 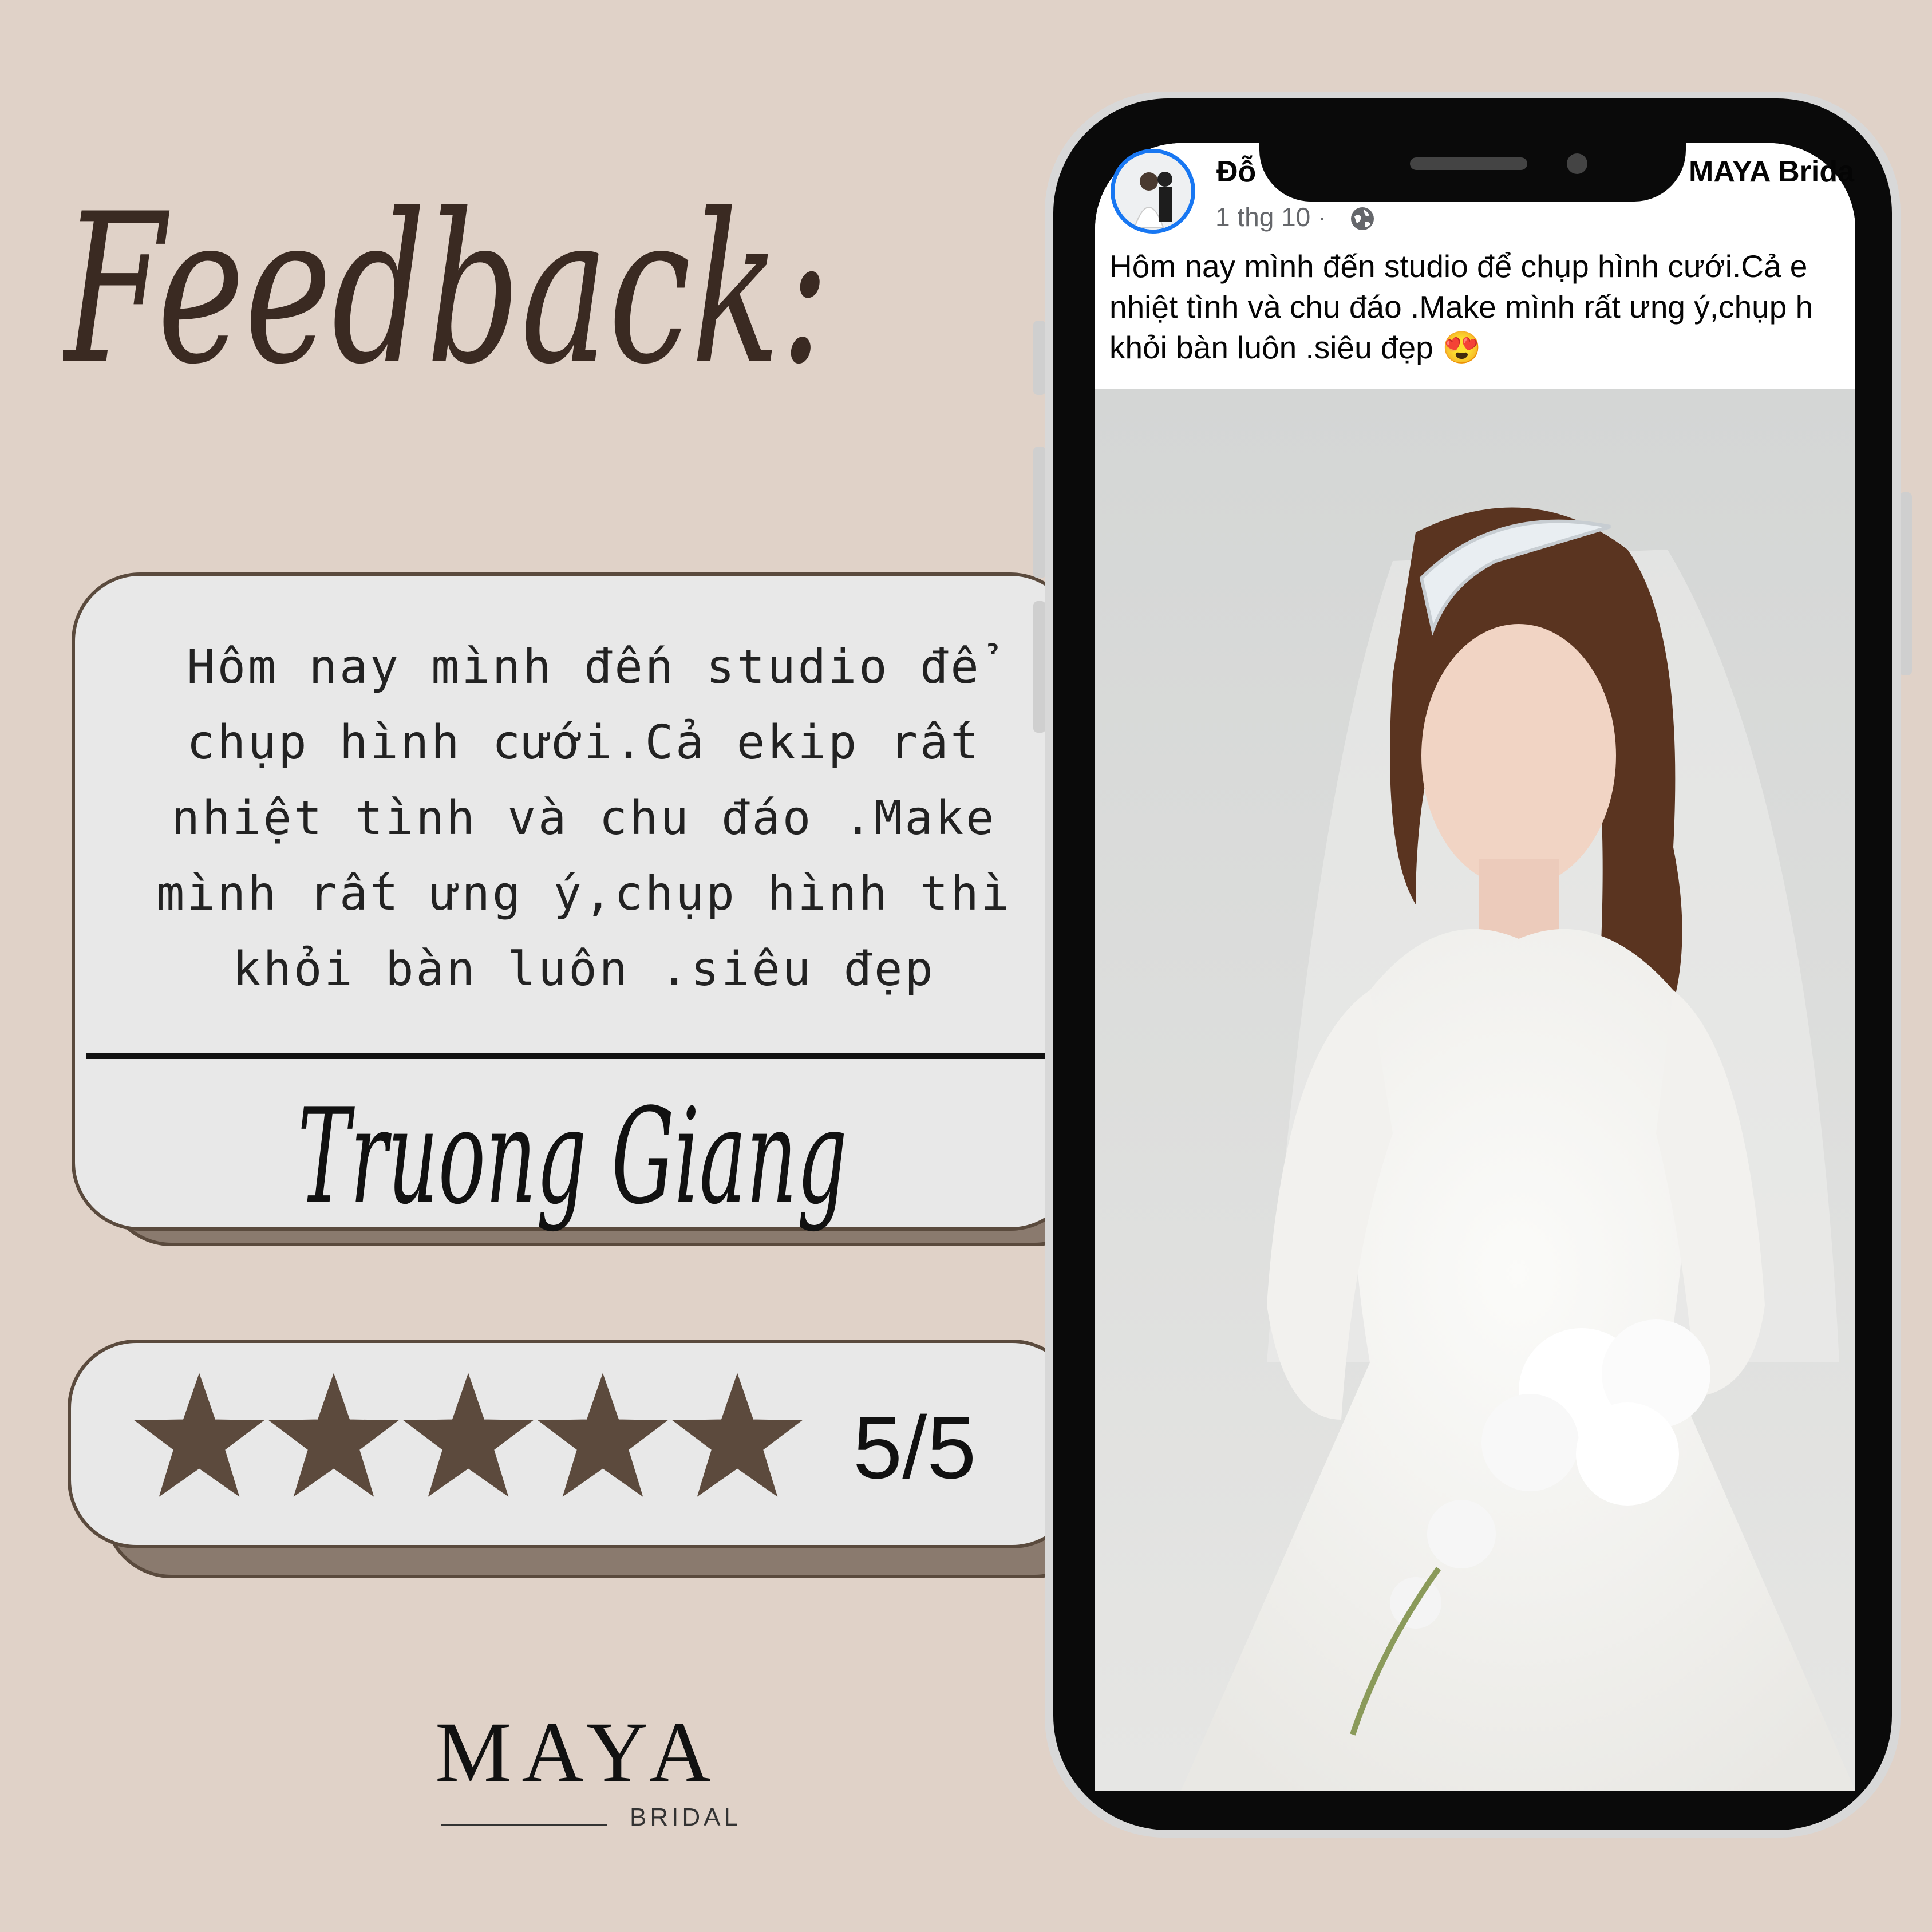 What do you see at coordinates (1362, 218) in the screenshot?
I see `globe-icon` at bounding box center [1362, 218].